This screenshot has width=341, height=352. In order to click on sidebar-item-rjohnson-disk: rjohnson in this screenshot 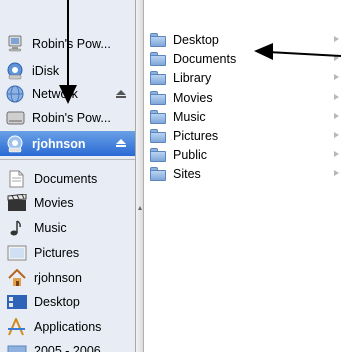, I will do `click(67, 143)`.